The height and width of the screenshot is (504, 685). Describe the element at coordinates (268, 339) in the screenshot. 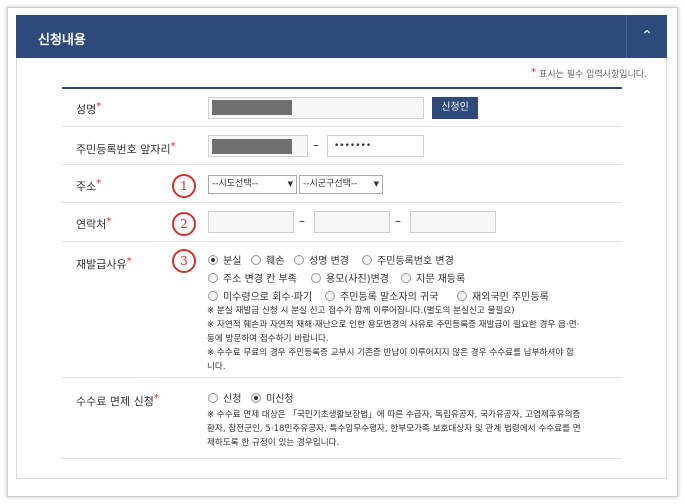

I see `reason-note: 동에 방문하여 접수하기 바랍니다.` at that location.